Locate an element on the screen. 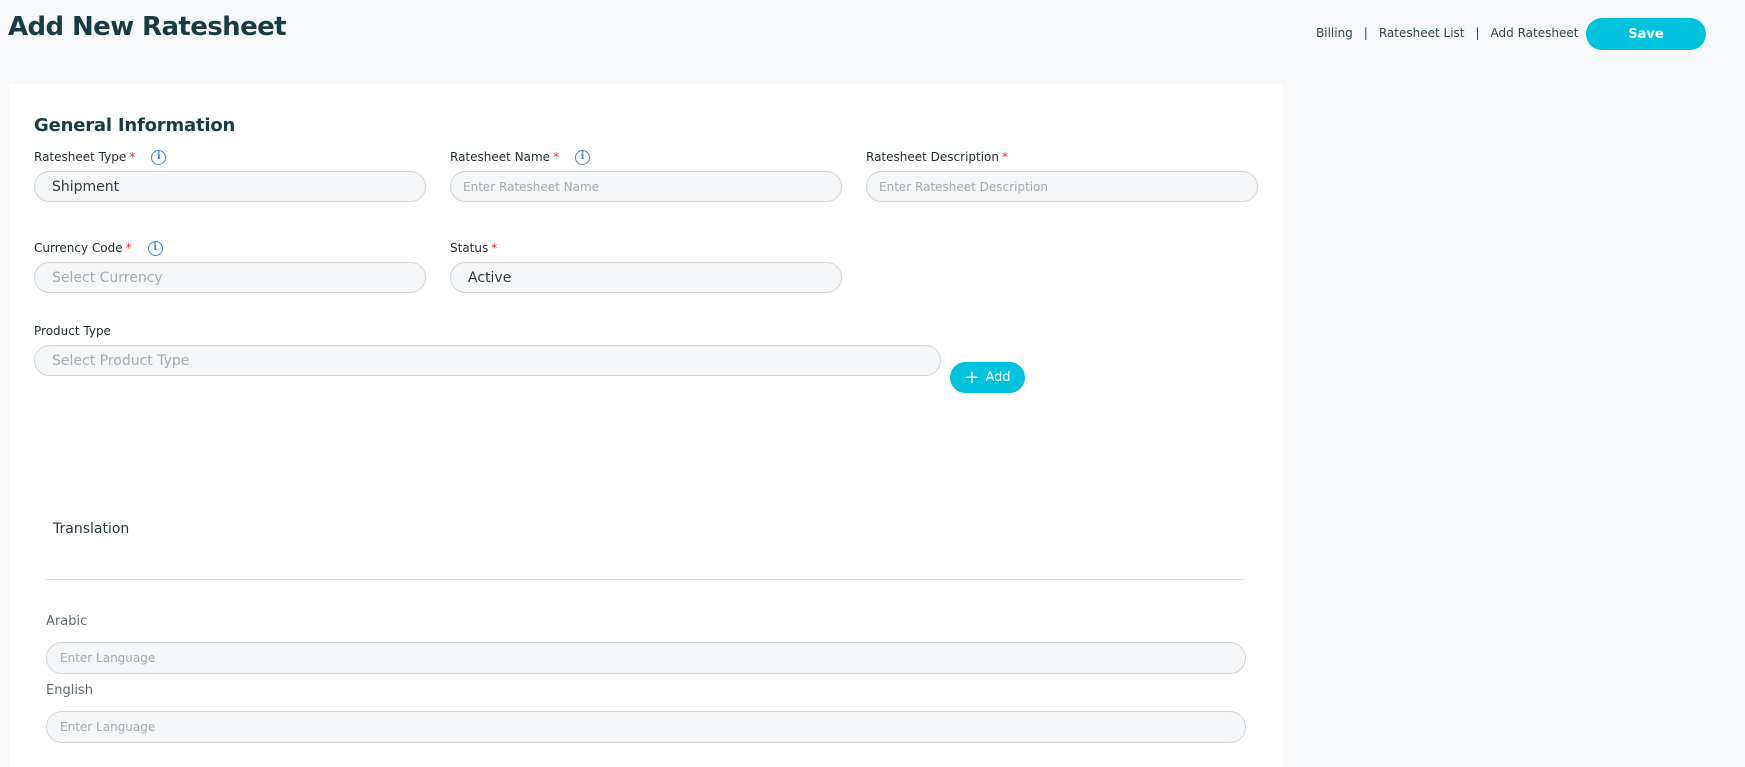  ratesheet-name-label: Ratesheet Name is located at coordinates (500, 157).